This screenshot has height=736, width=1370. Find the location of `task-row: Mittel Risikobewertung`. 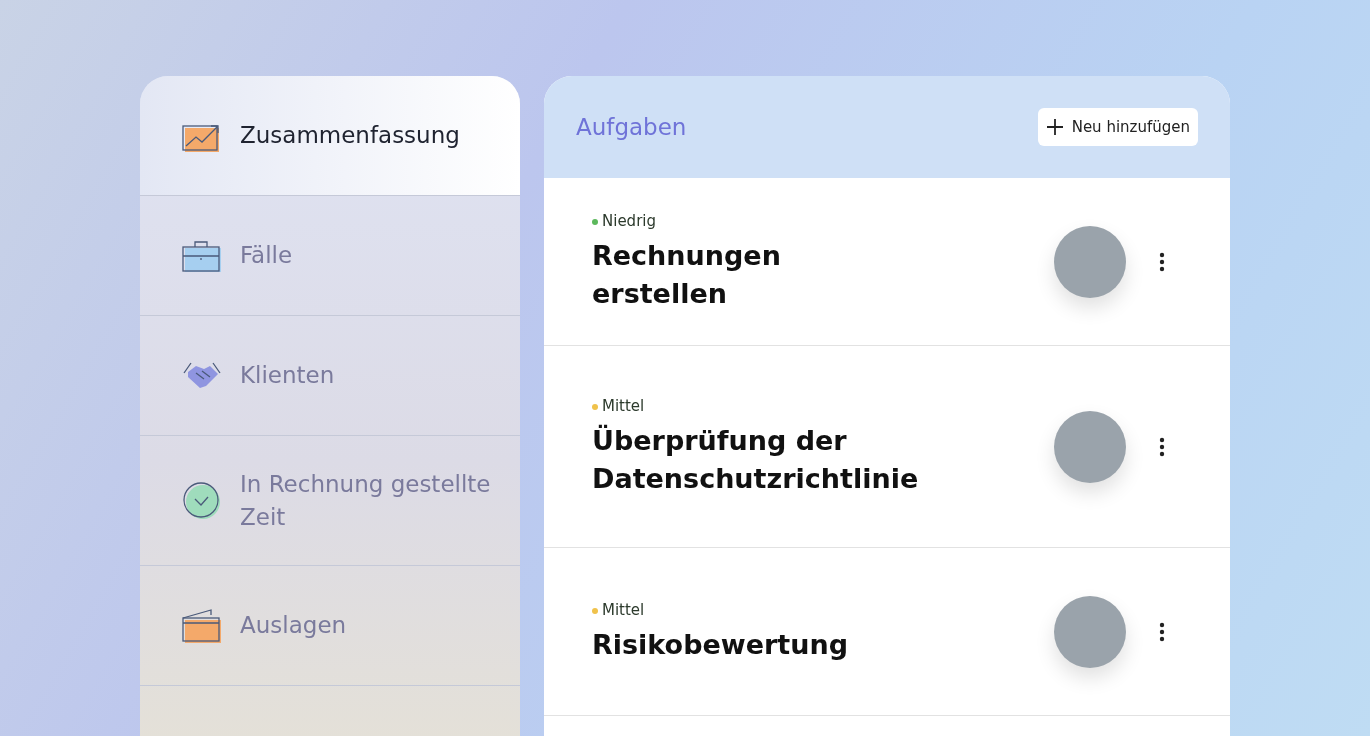

task-row: Mittel Risikobewertung is located at coordinates (887, 632).